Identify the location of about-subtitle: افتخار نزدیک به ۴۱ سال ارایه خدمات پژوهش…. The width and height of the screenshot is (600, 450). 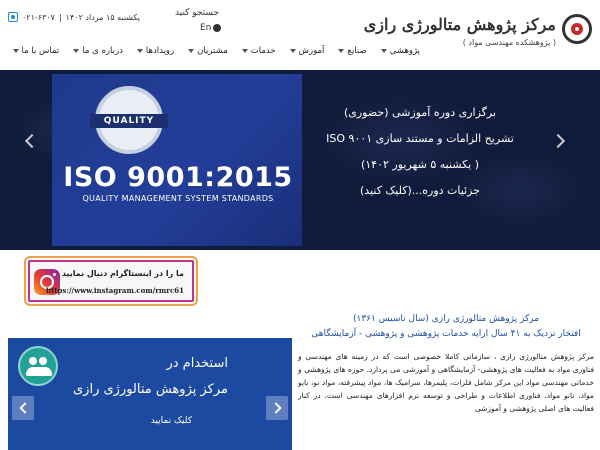
(446, 334).